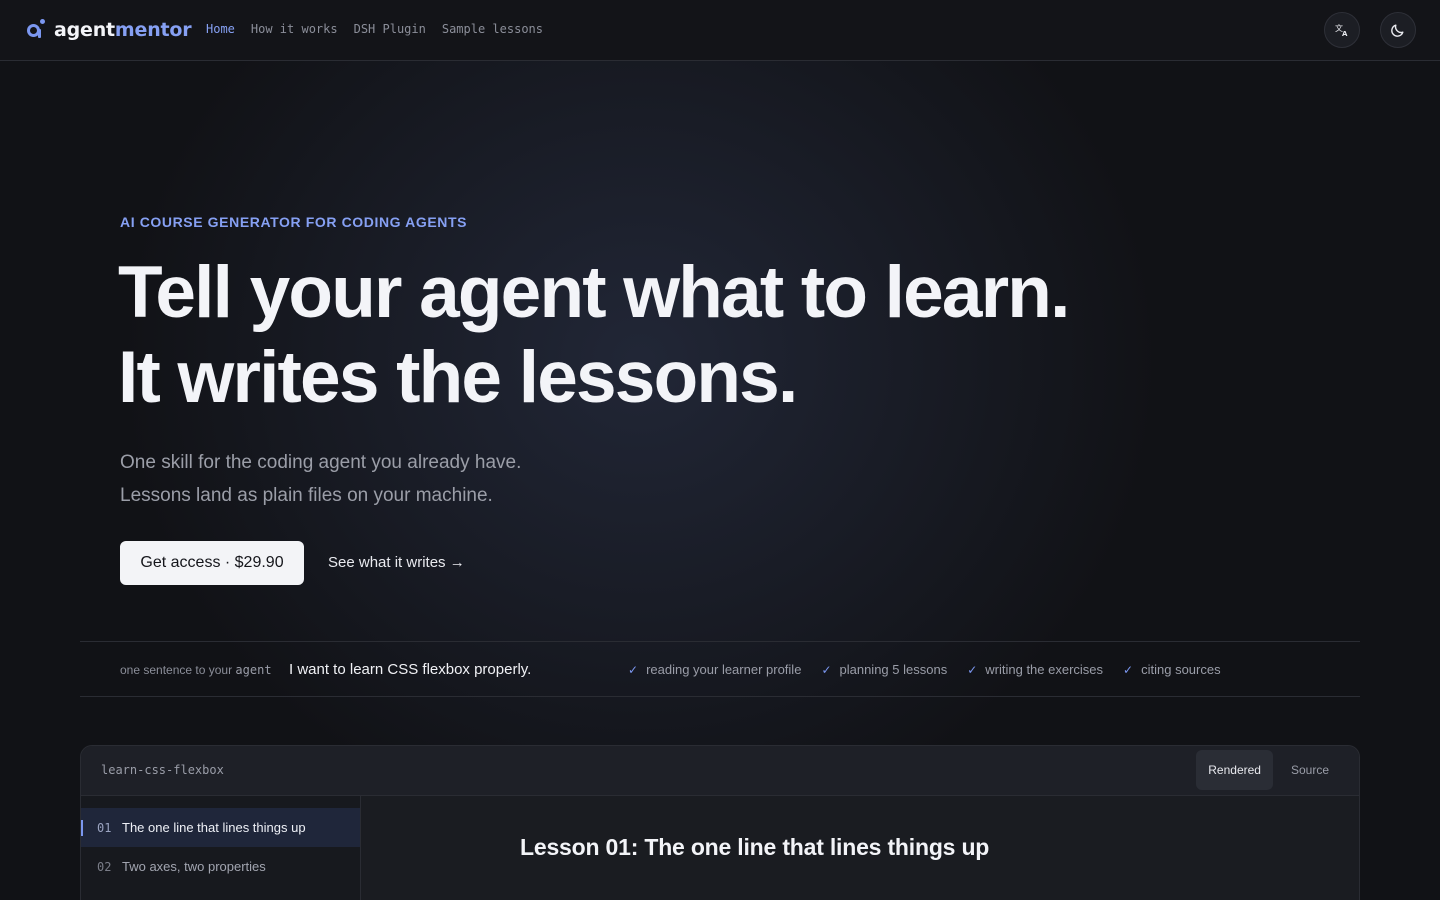 The width and height of the screenshot is (1440, 900). I want to click on theme-toggle-button, so click(1398, 30).